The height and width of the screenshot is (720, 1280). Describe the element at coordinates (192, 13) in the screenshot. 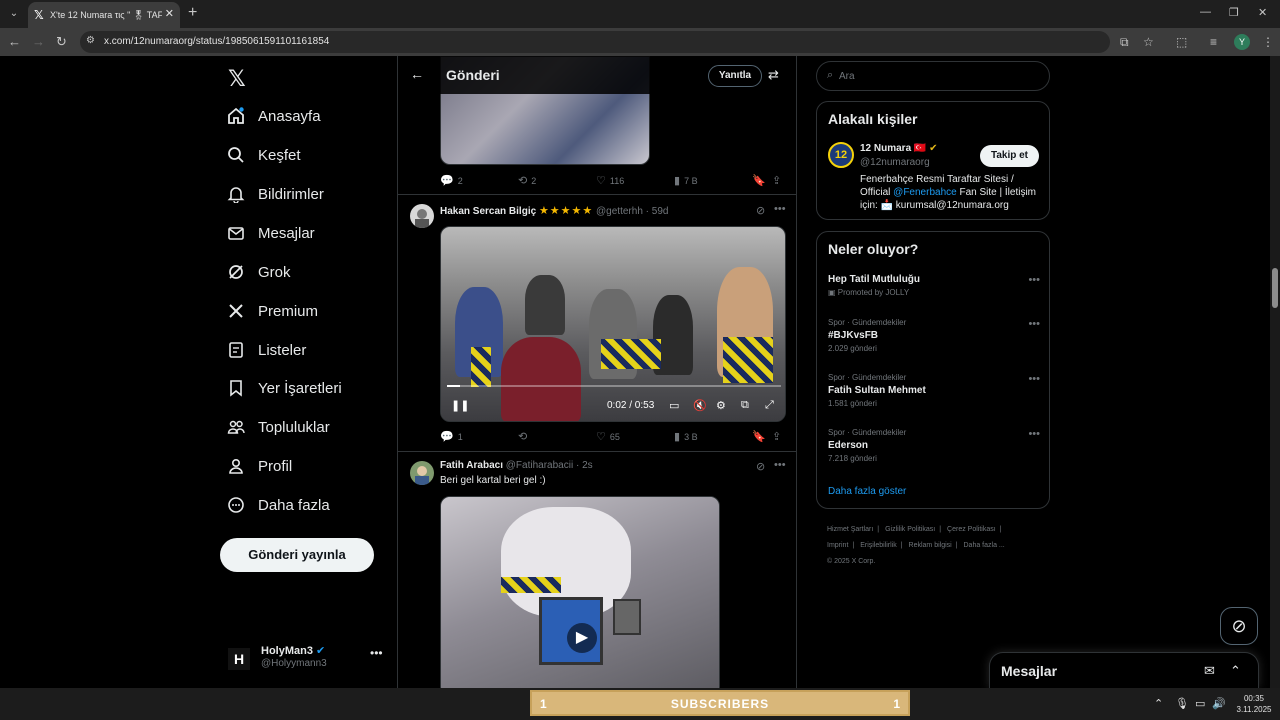

I see `new-tab-icon: +` at that location.